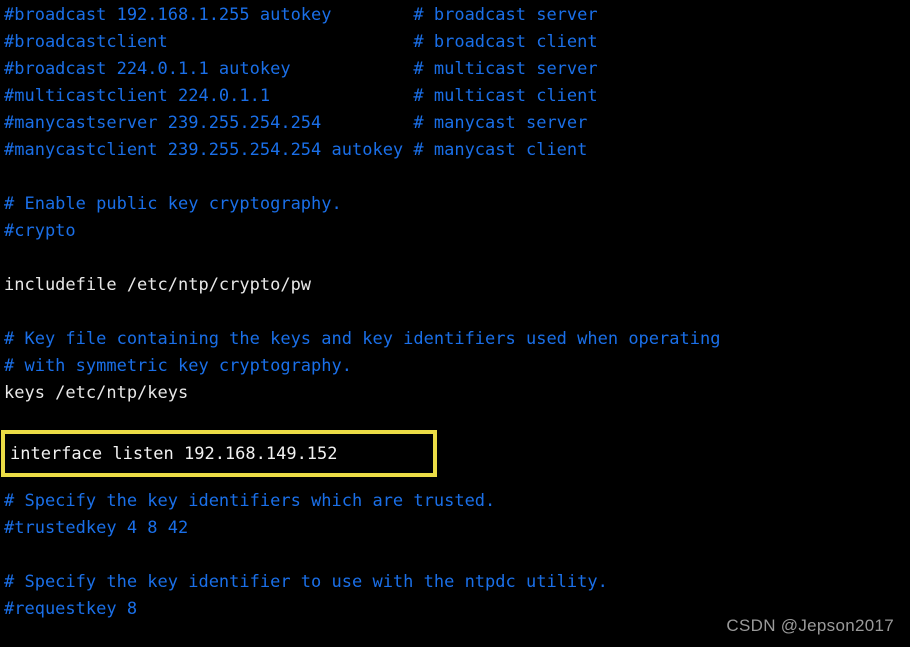 This screenshot has height=647, width=910. I want to click on watermark-label: CSDN @Jepson2017, so click(810, 625).